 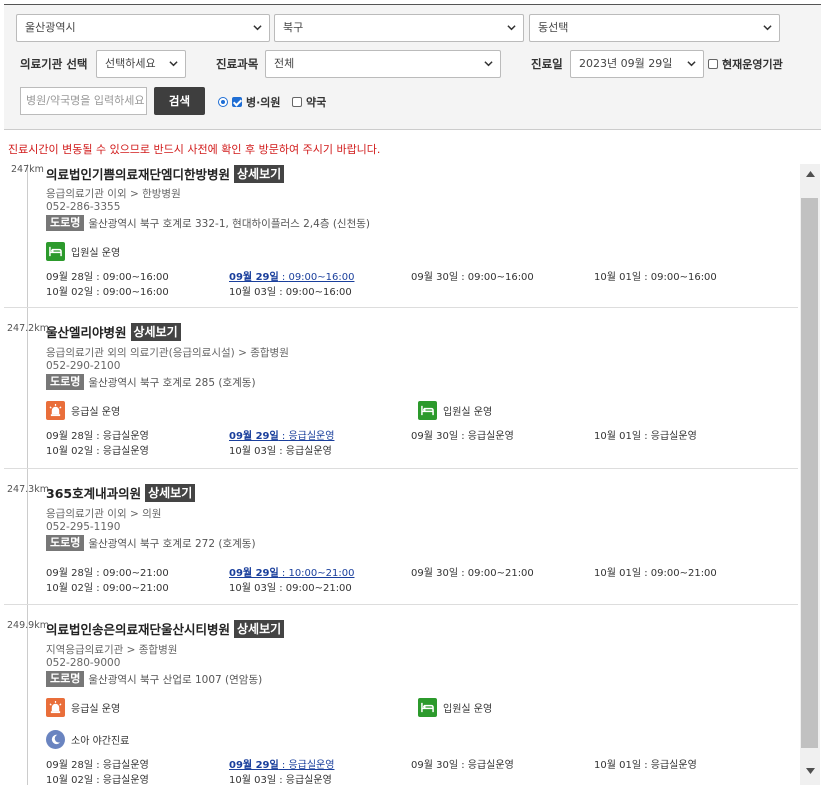 I want to click on pharmacy-label: 약국, so click(x=316, y=102).